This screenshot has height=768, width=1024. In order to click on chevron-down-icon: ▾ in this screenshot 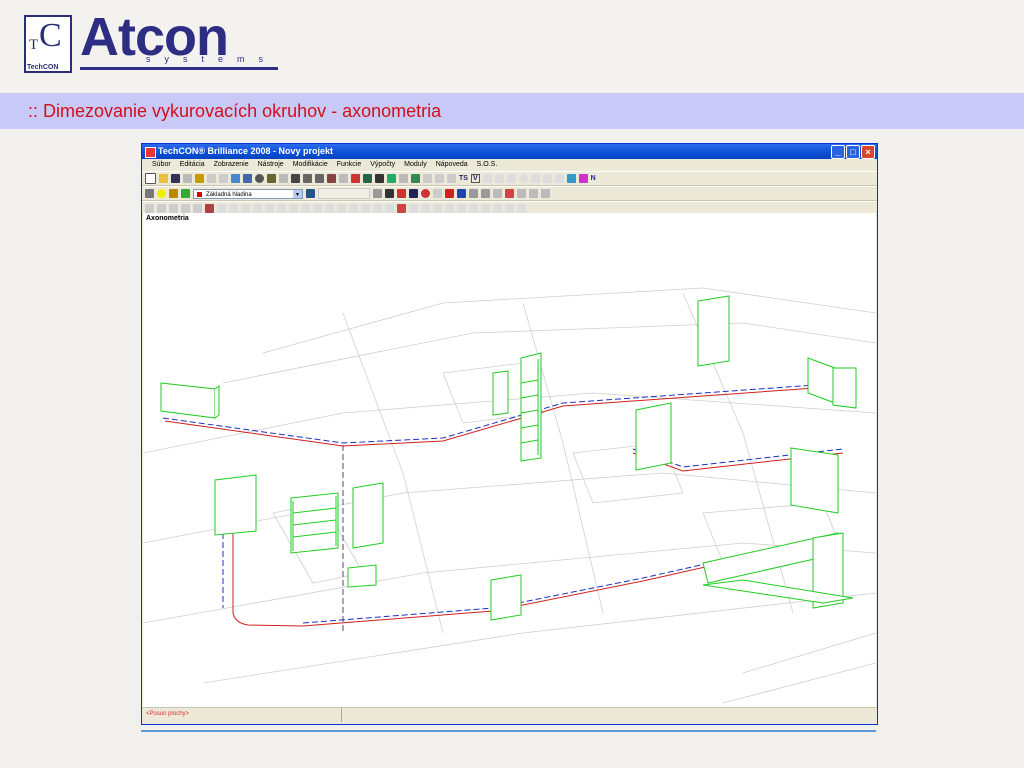, I will do `click(297, 193)`.